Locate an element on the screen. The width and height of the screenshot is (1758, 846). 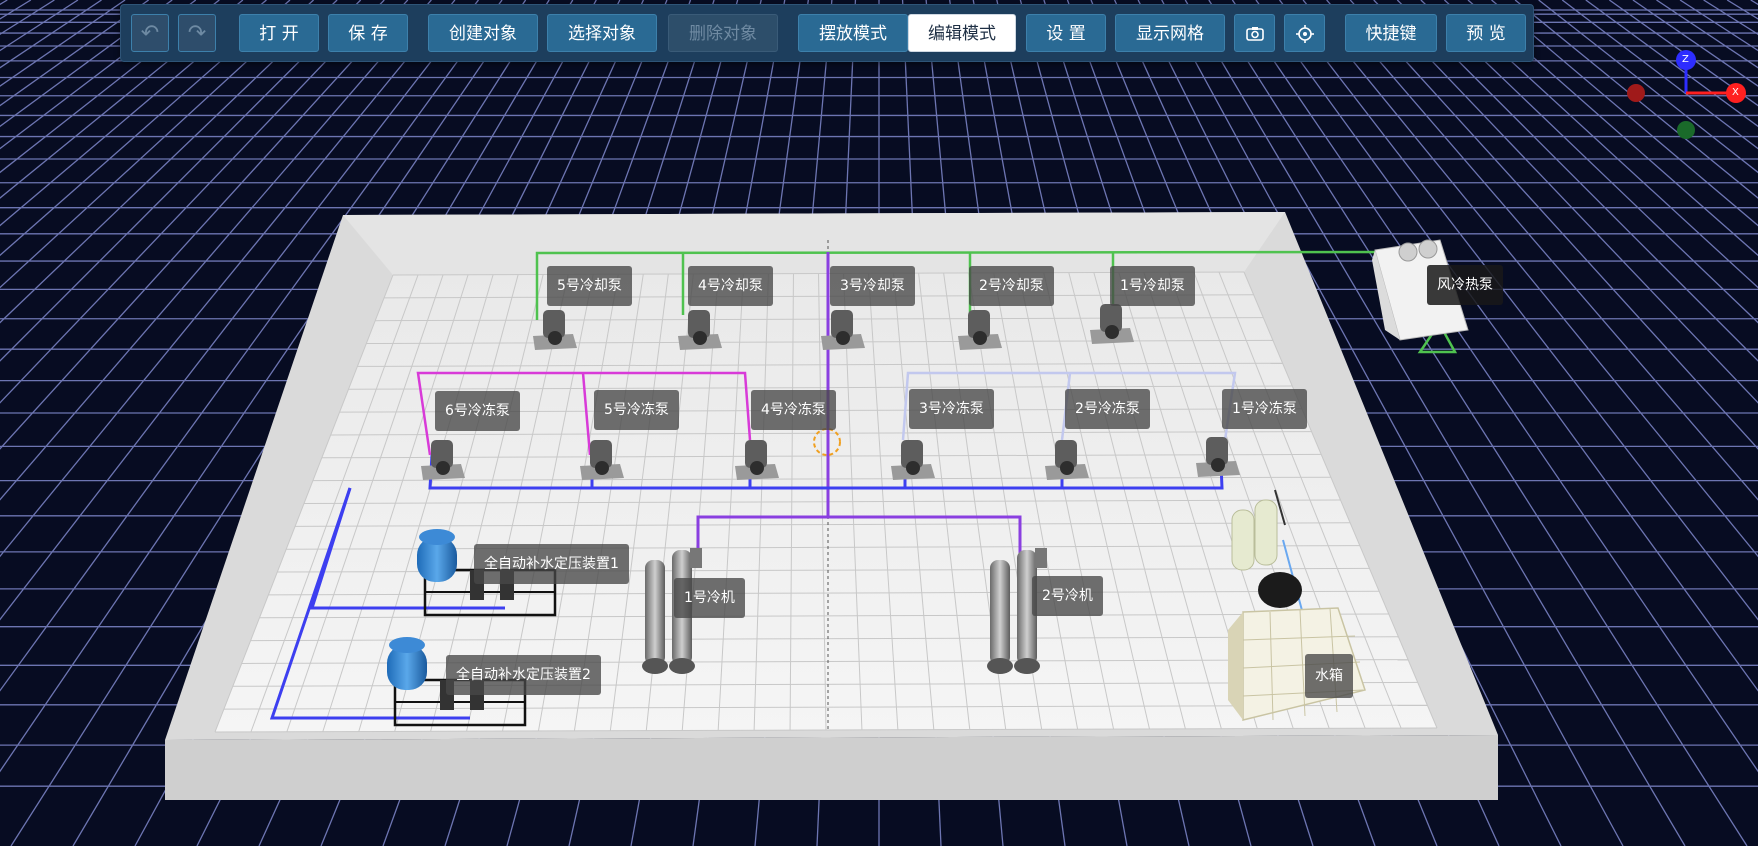
select-object-button: 选择对象 is located at coordinates (602, 33).